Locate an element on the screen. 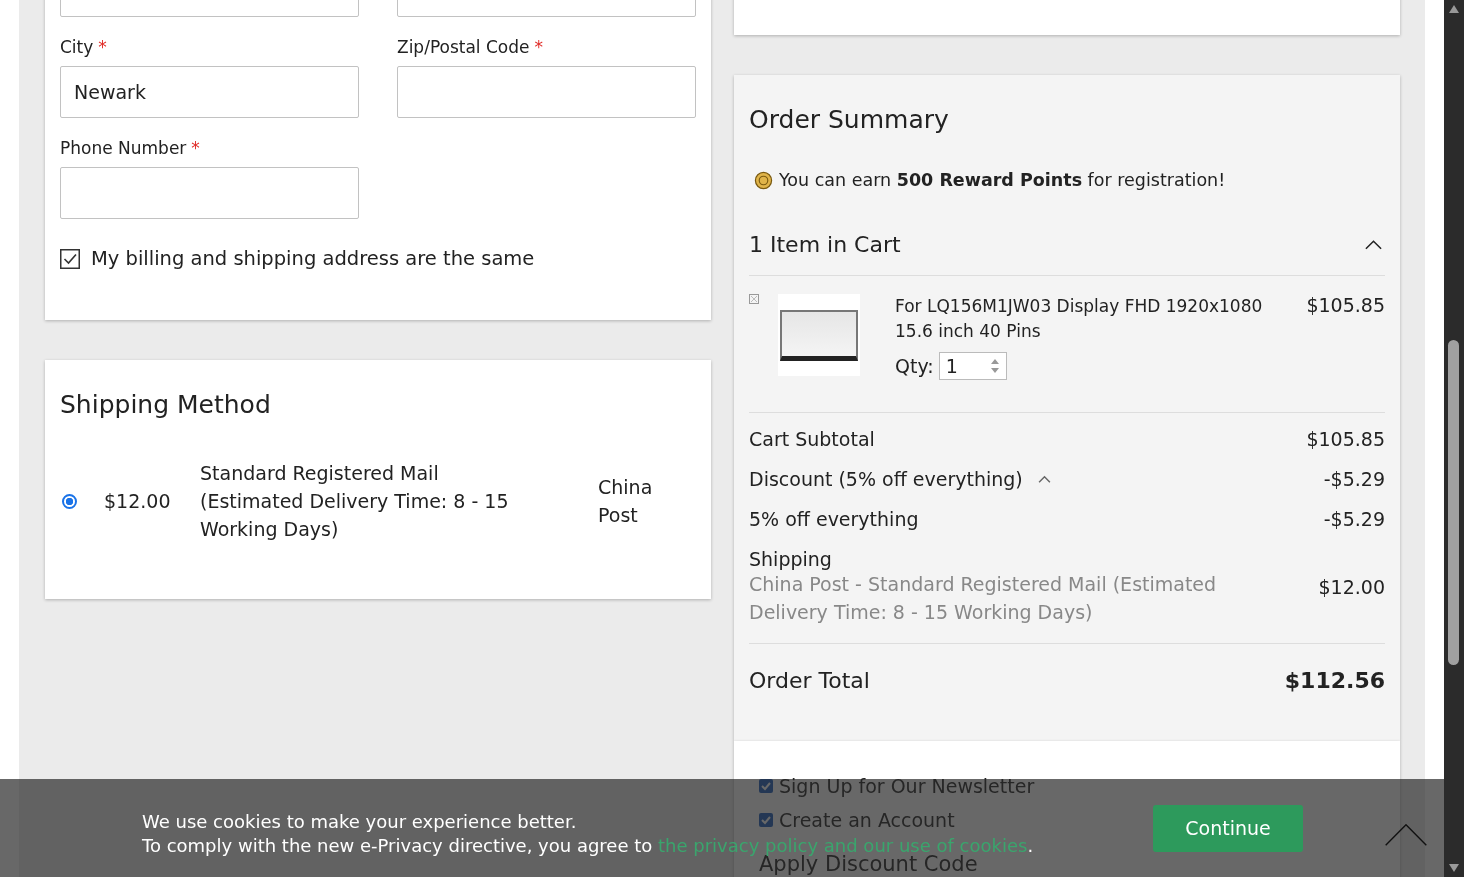 The width and height of the screenshot is (1464, 877). reward-text: You can earn 500 Reward Points for registration! is located at coordinates (1002, 180).